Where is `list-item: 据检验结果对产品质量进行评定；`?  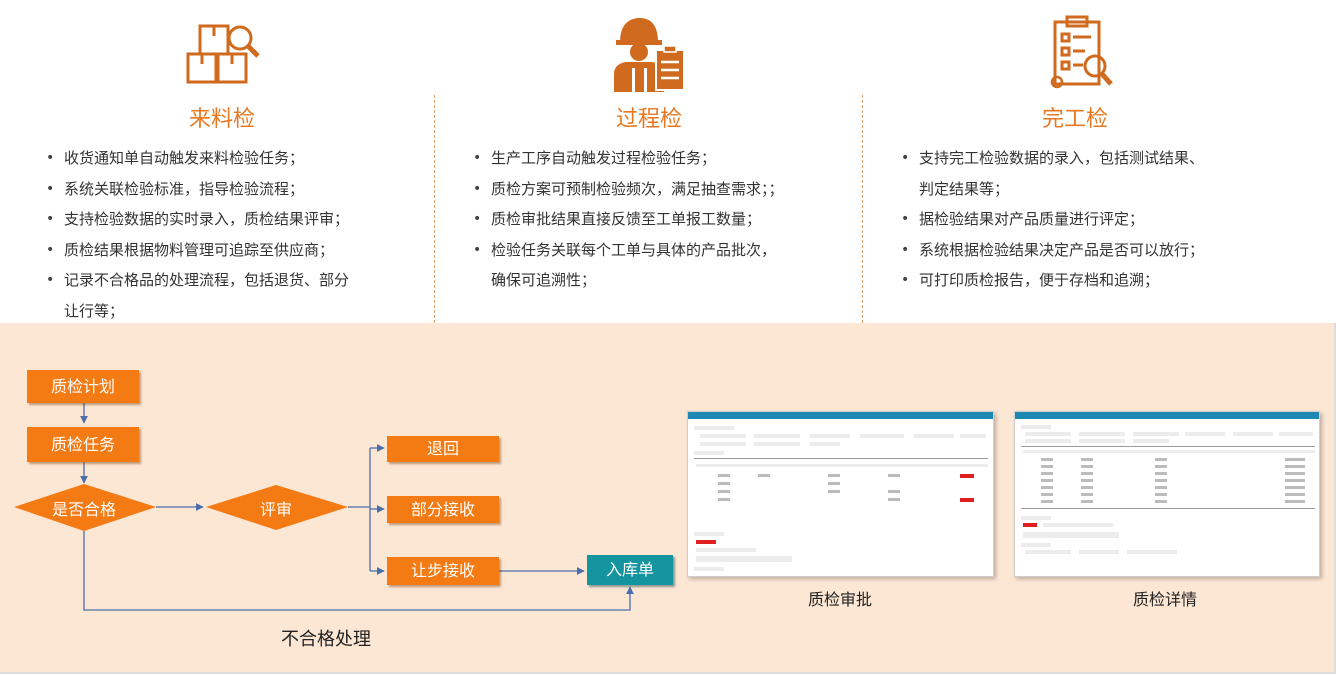
list-item: 据检验结果对产品质量进行评定； is located at coordinates (1107, 219).